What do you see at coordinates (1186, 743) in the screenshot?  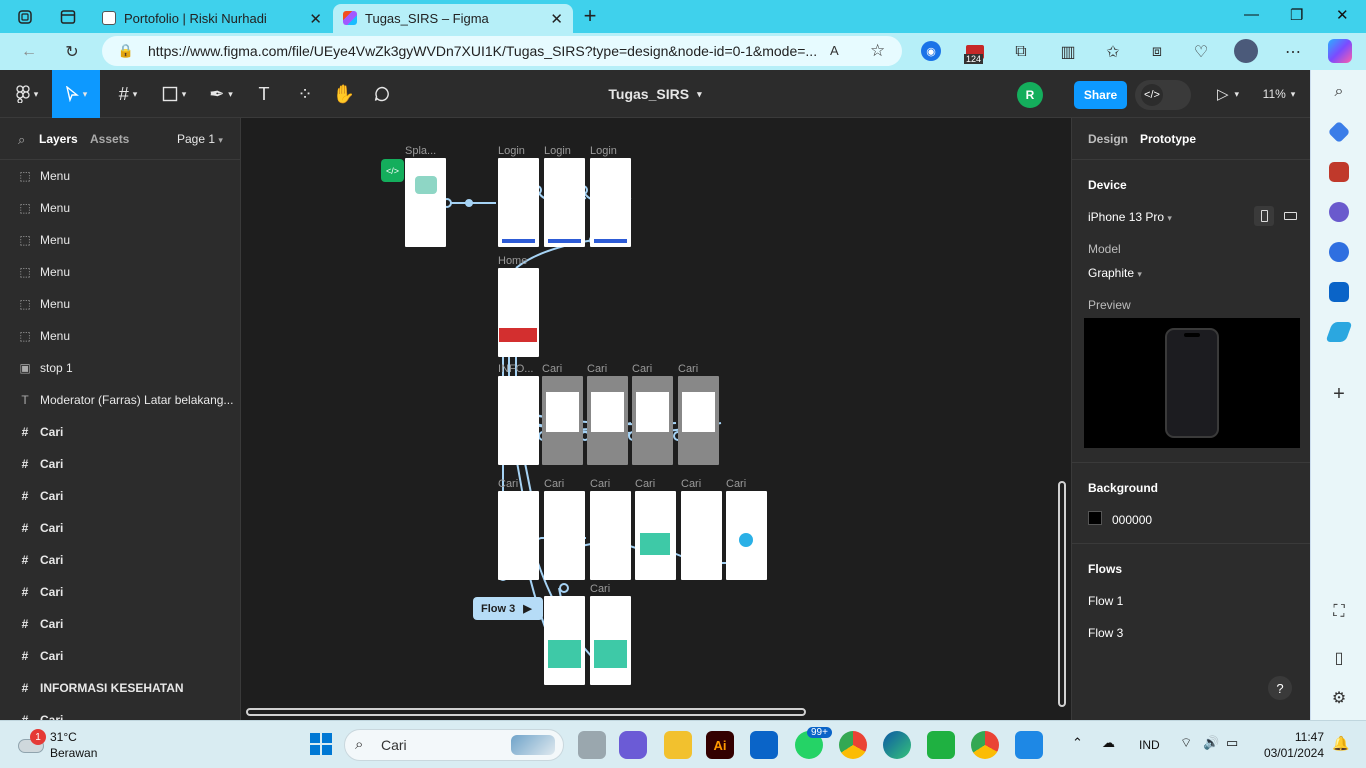 I see `wifi-icon: ⌔` at bounding box center [1186, 743].